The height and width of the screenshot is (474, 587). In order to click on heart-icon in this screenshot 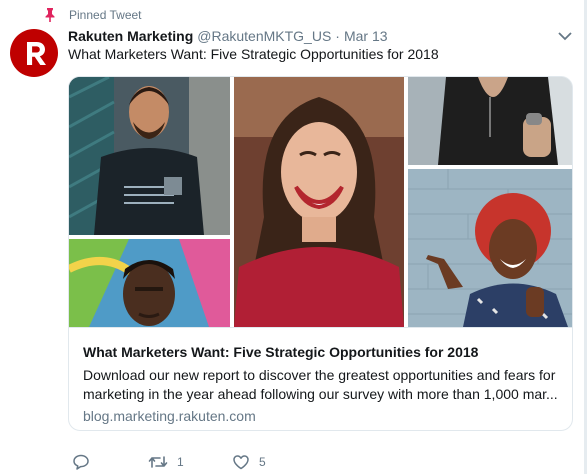, I will do `click(241, 462)`.